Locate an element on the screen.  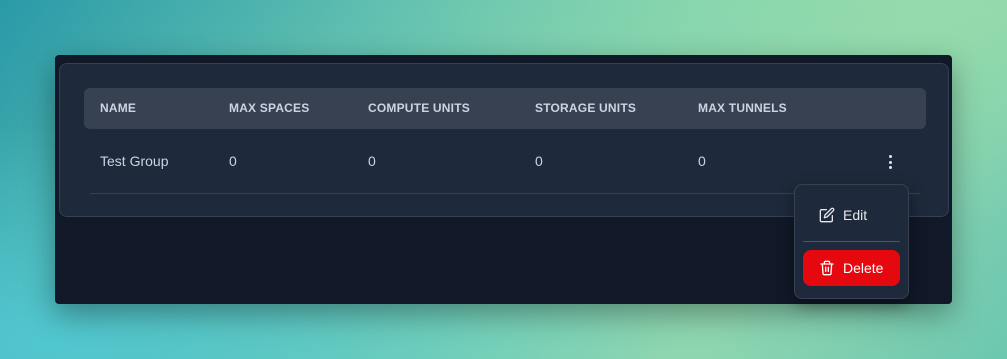
trash-icon is located at coordinates (827, 268).